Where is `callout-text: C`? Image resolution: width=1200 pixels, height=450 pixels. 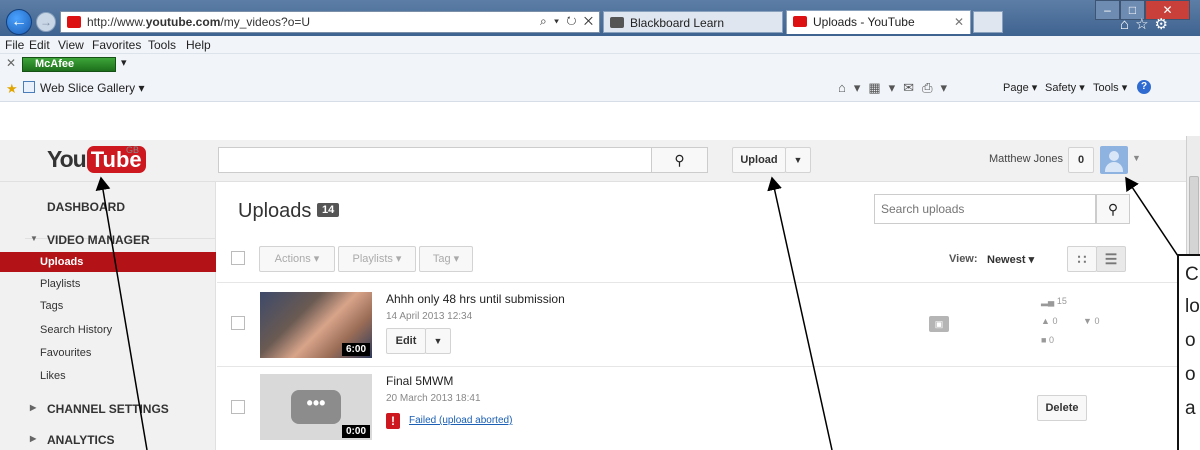 callout-text: C is located at coordinates (1192, 274).